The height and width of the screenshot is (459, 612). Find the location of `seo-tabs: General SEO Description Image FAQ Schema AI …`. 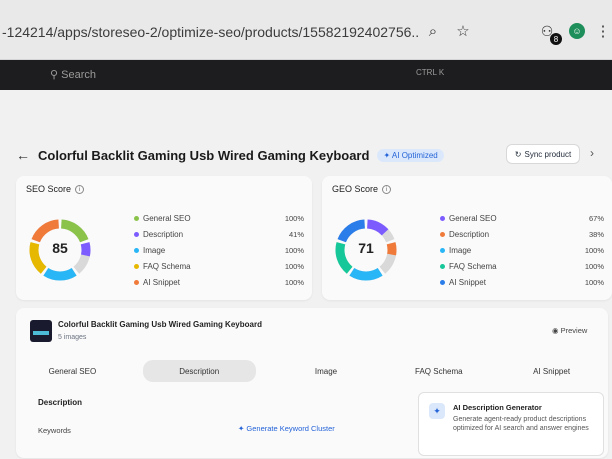

seo-tabs: General SEO Description Image FAQ Schema AI … is located at coordinates (312, 371).